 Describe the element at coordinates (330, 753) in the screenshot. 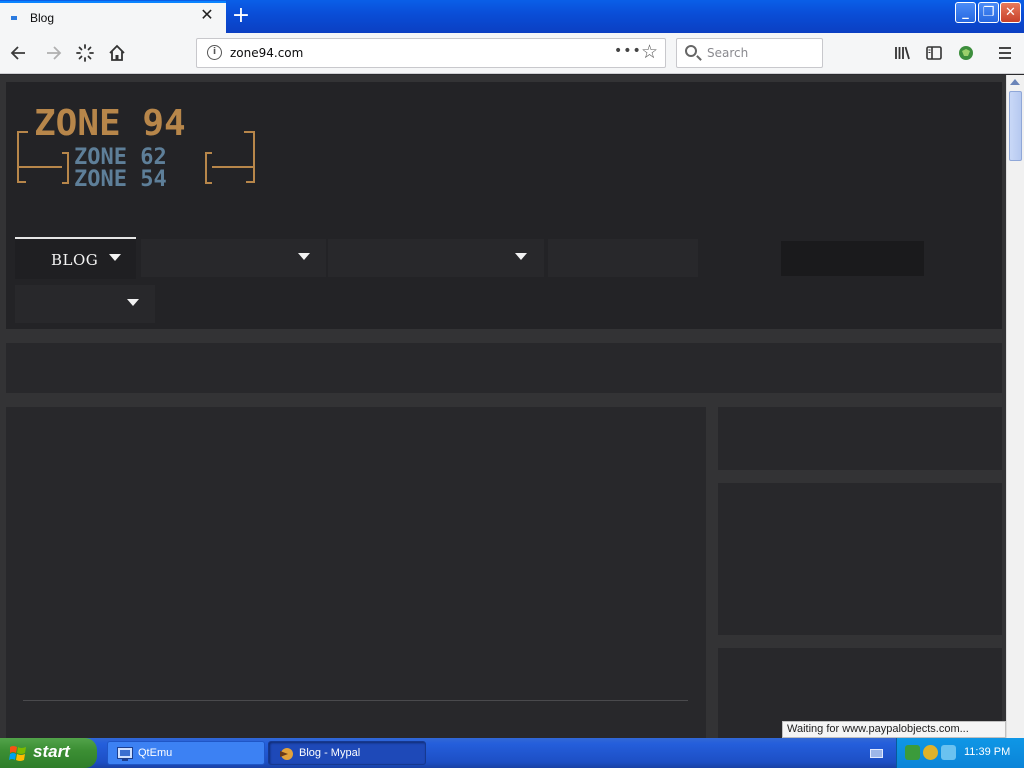

I see `taskbar-item-label: Blog - Mypal` at that location.